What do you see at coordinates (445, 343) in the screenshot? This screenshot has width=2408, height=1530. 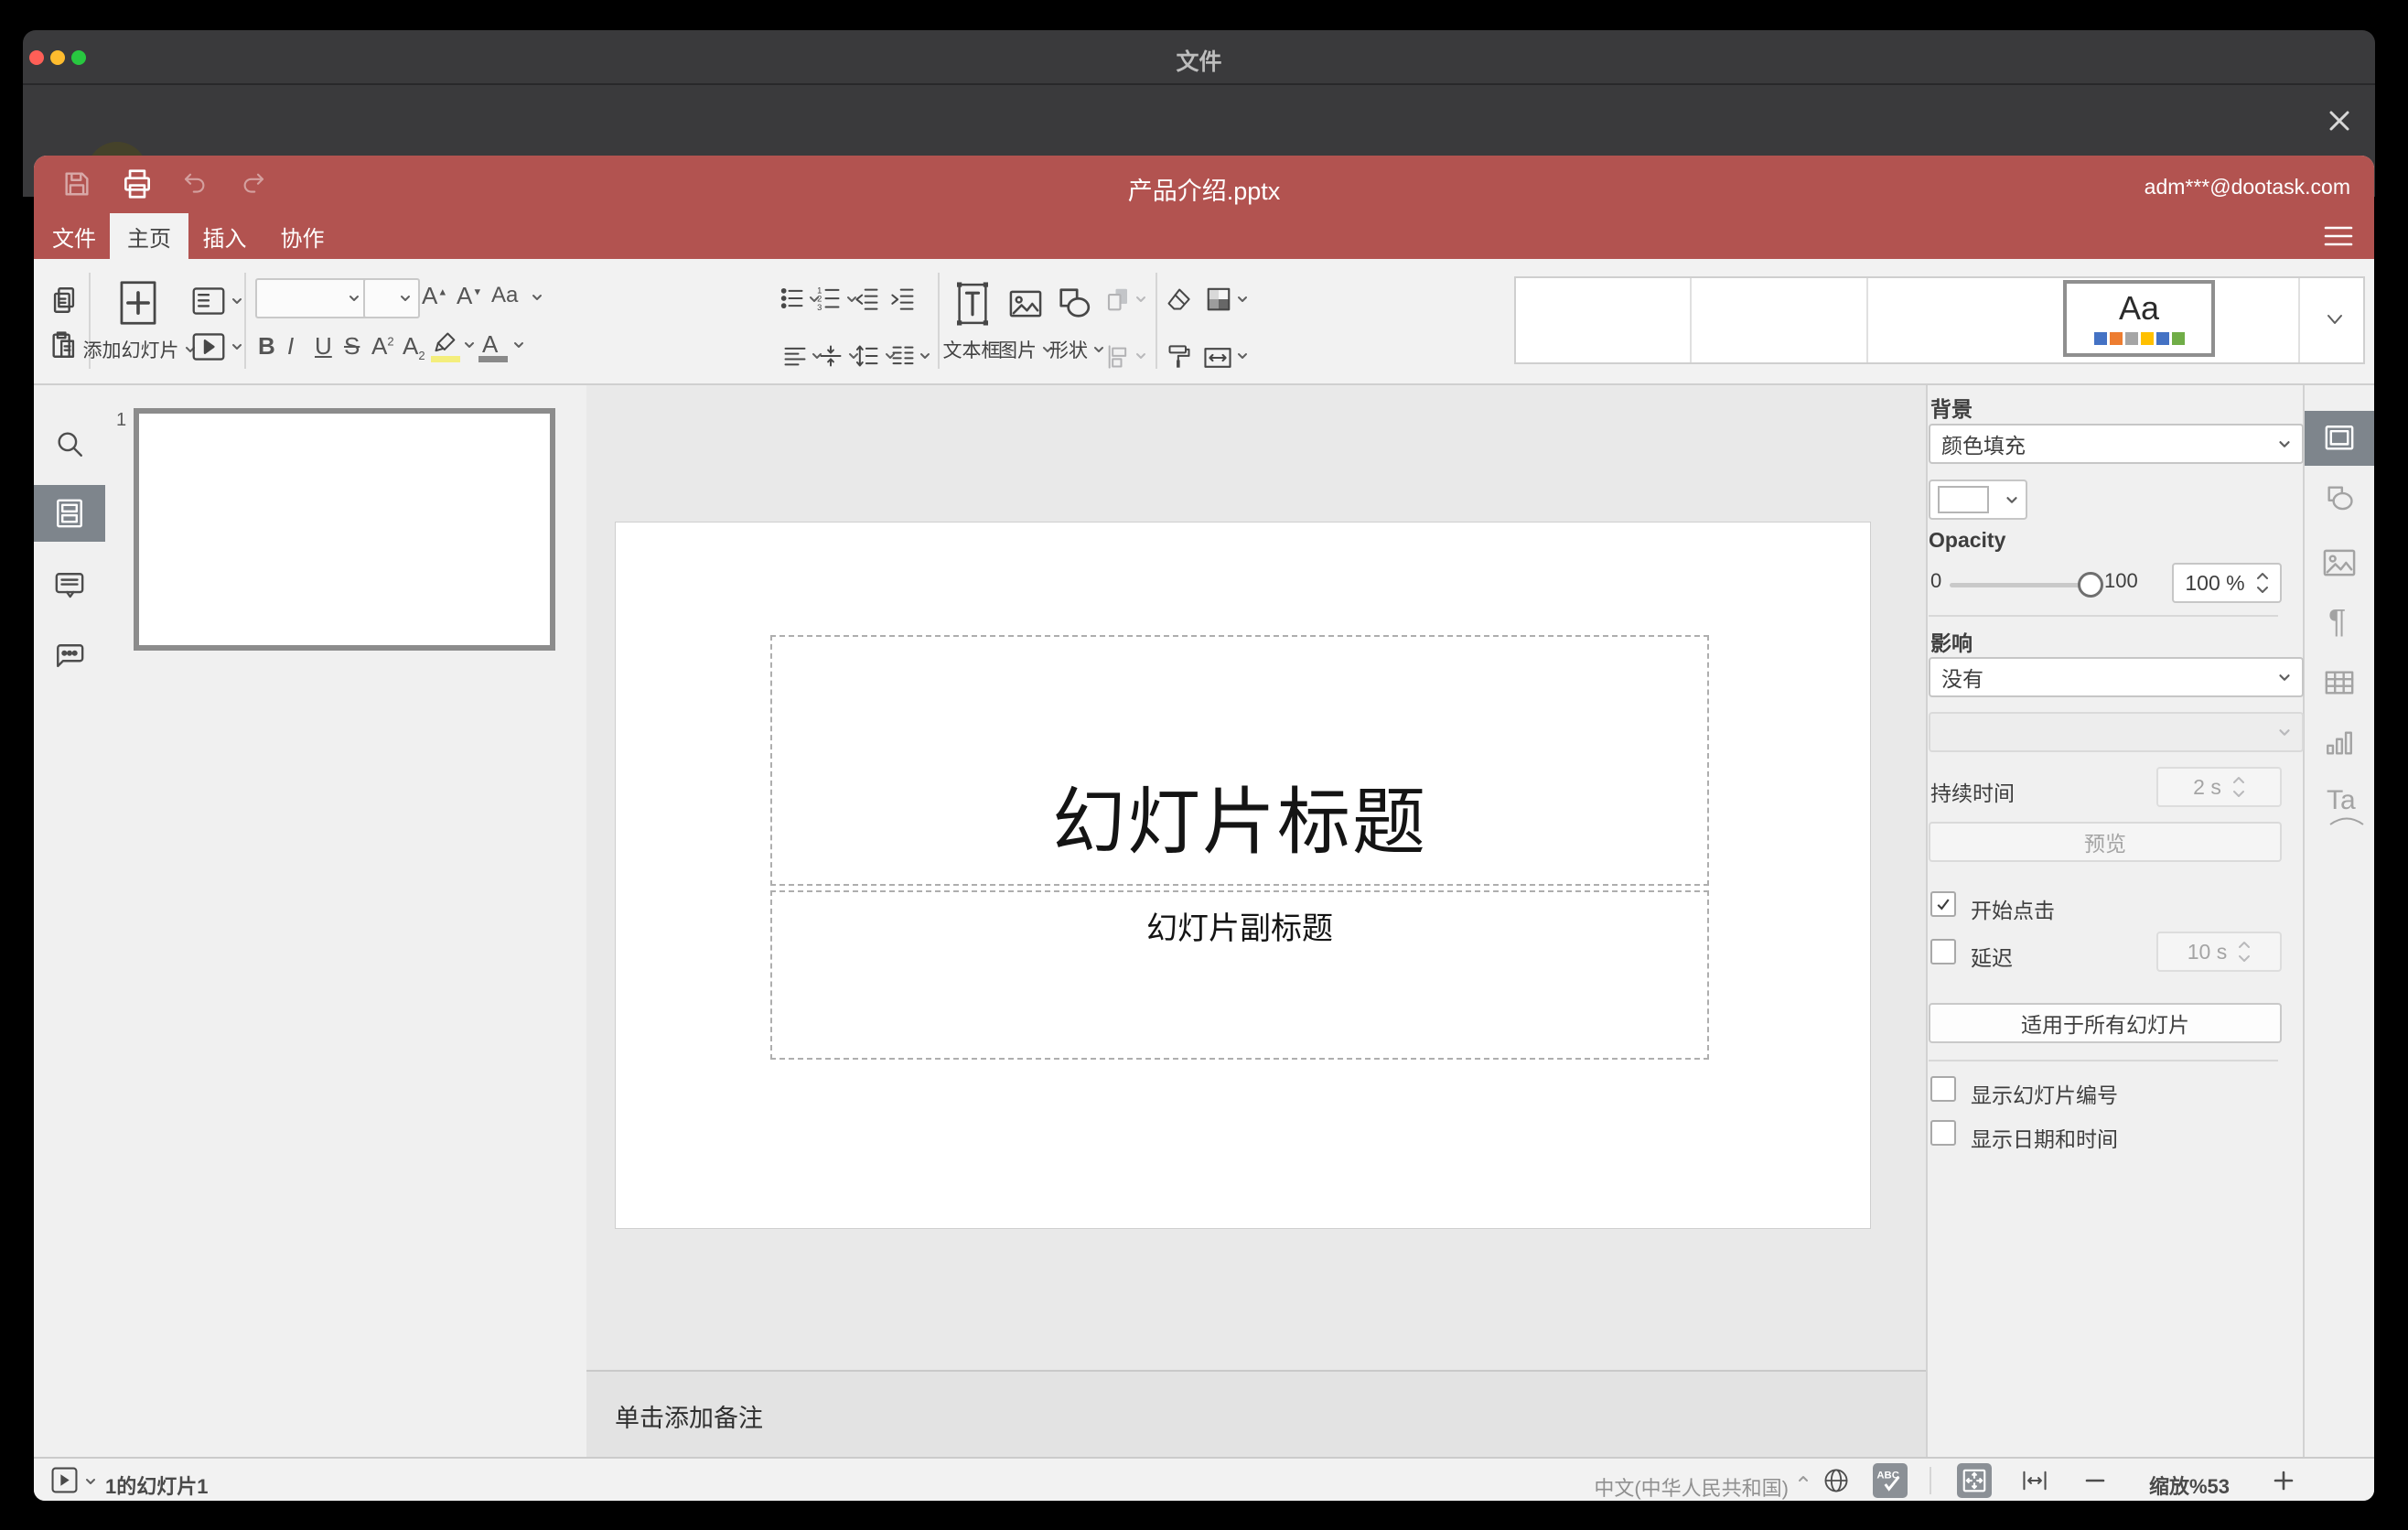 I see `highlight-color-icon` at bounding box center [445, 343].